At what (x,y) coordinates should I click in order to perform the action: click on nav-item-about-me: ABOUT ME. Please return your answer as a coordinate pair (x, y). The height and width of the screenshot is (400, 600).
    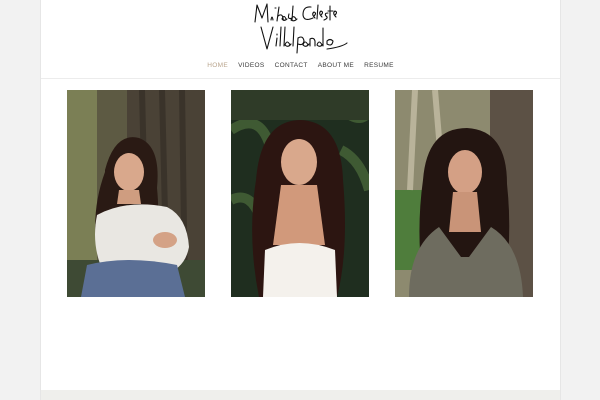
    Looking at the image, I should click on (336, 66).